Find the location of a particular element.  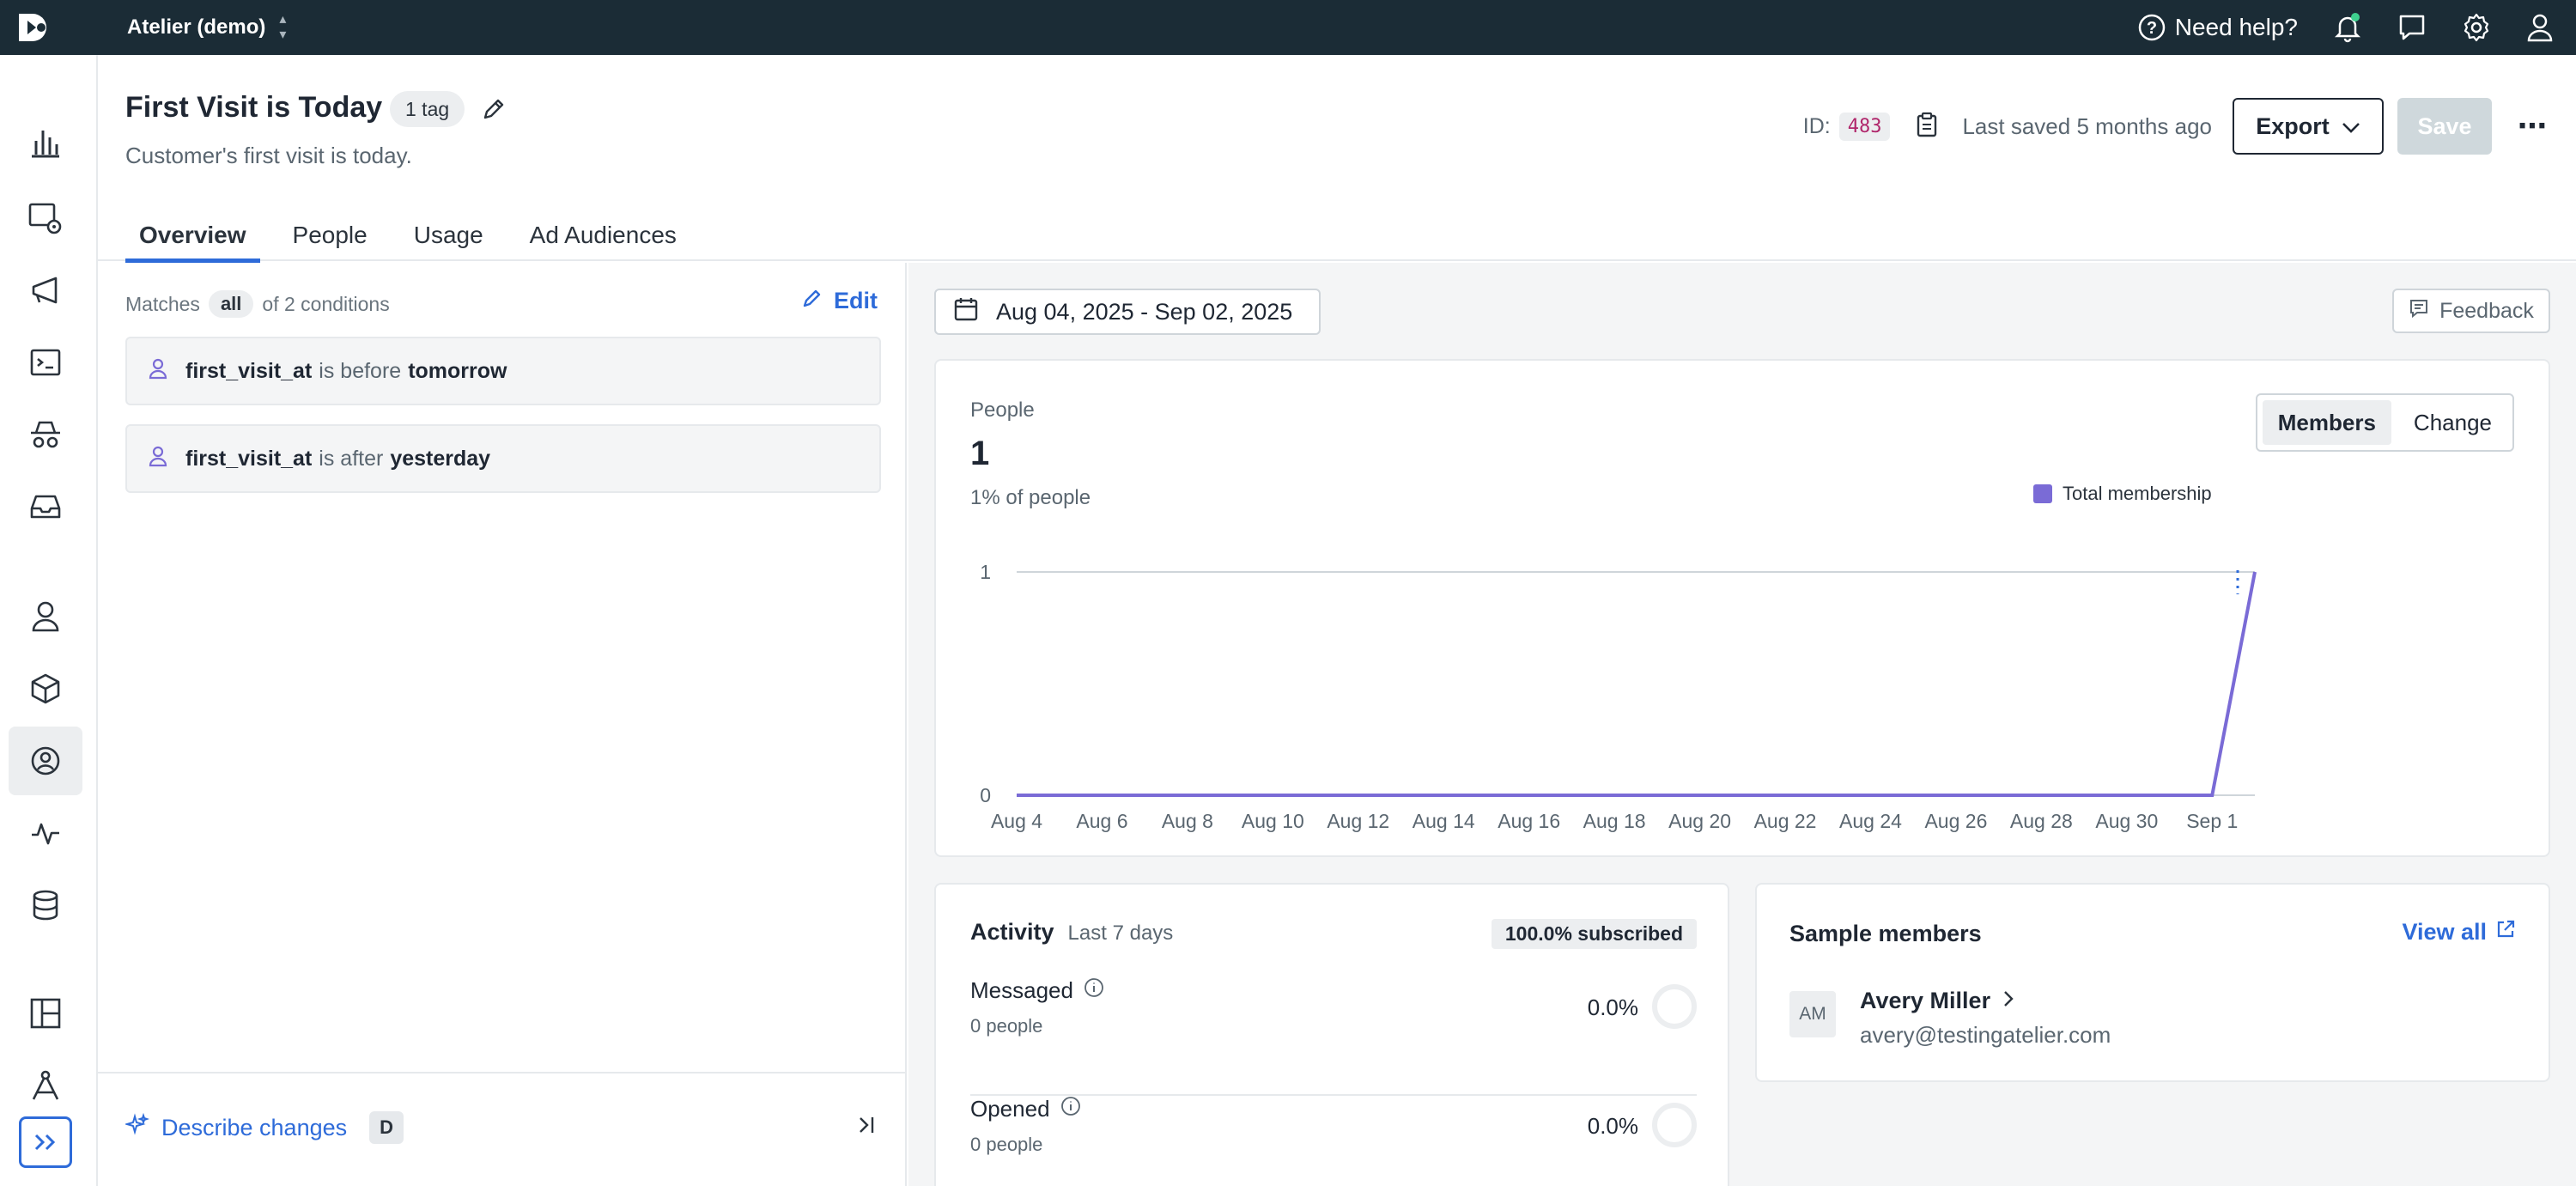

activity-title: Activity is located at coordinates (1012, 932).